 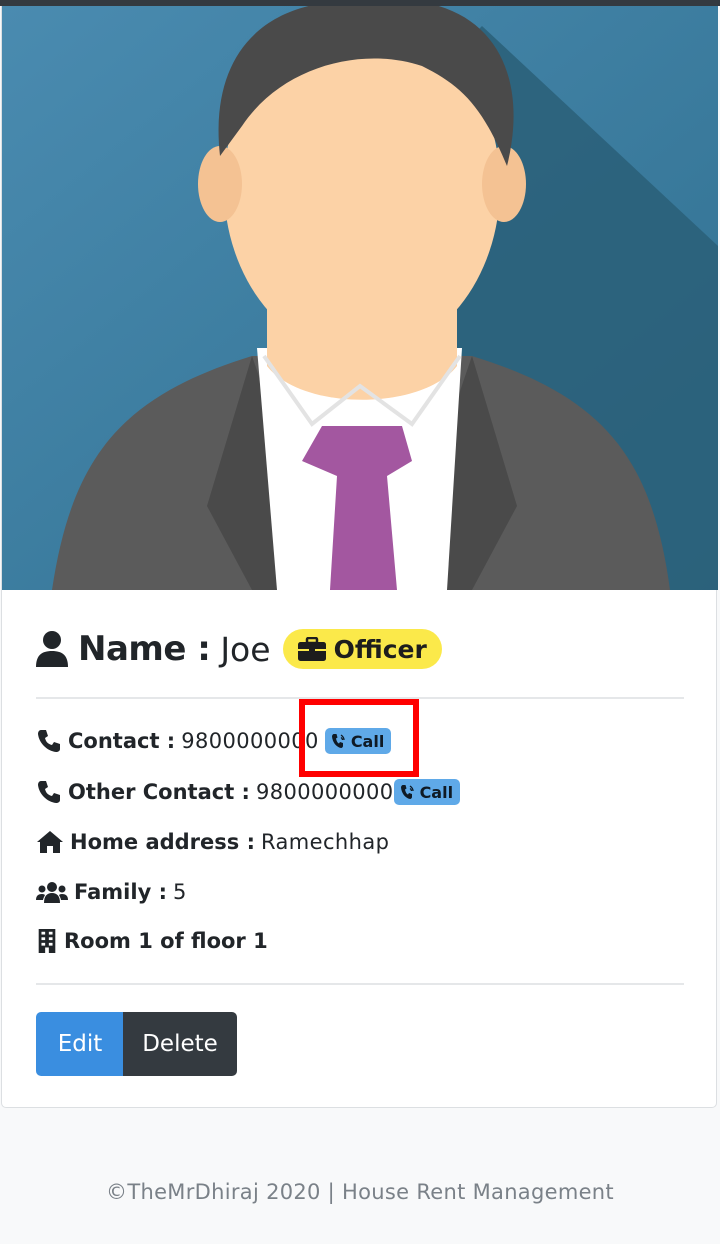 I want to click on family-label: Family :, so click(x=120, y=892).